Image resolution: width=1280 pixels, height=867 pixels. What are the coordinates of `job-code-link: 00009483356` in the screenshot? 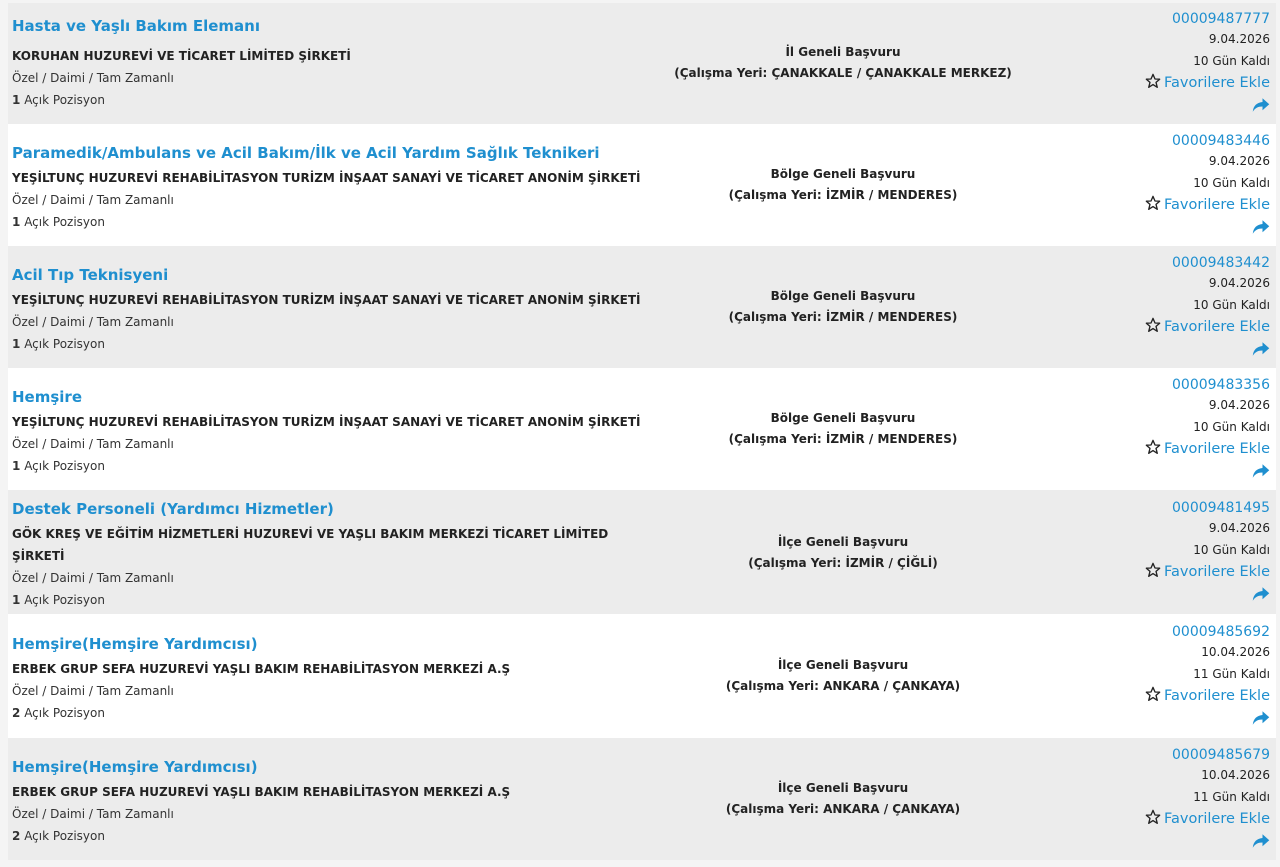 It's located at (1160, 385).